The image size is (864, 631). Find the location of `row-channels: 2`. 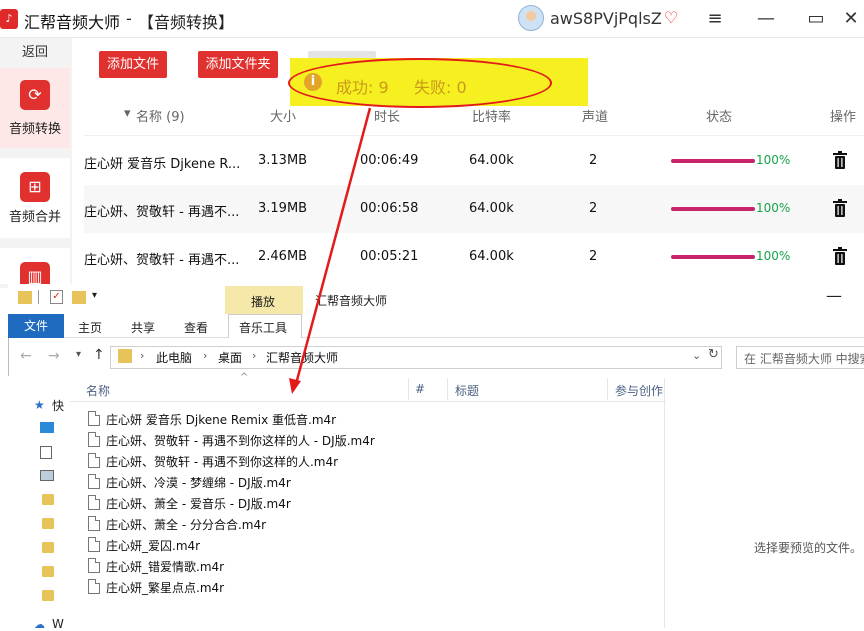

row-channels: 2 is located at coordinates (593, 256).